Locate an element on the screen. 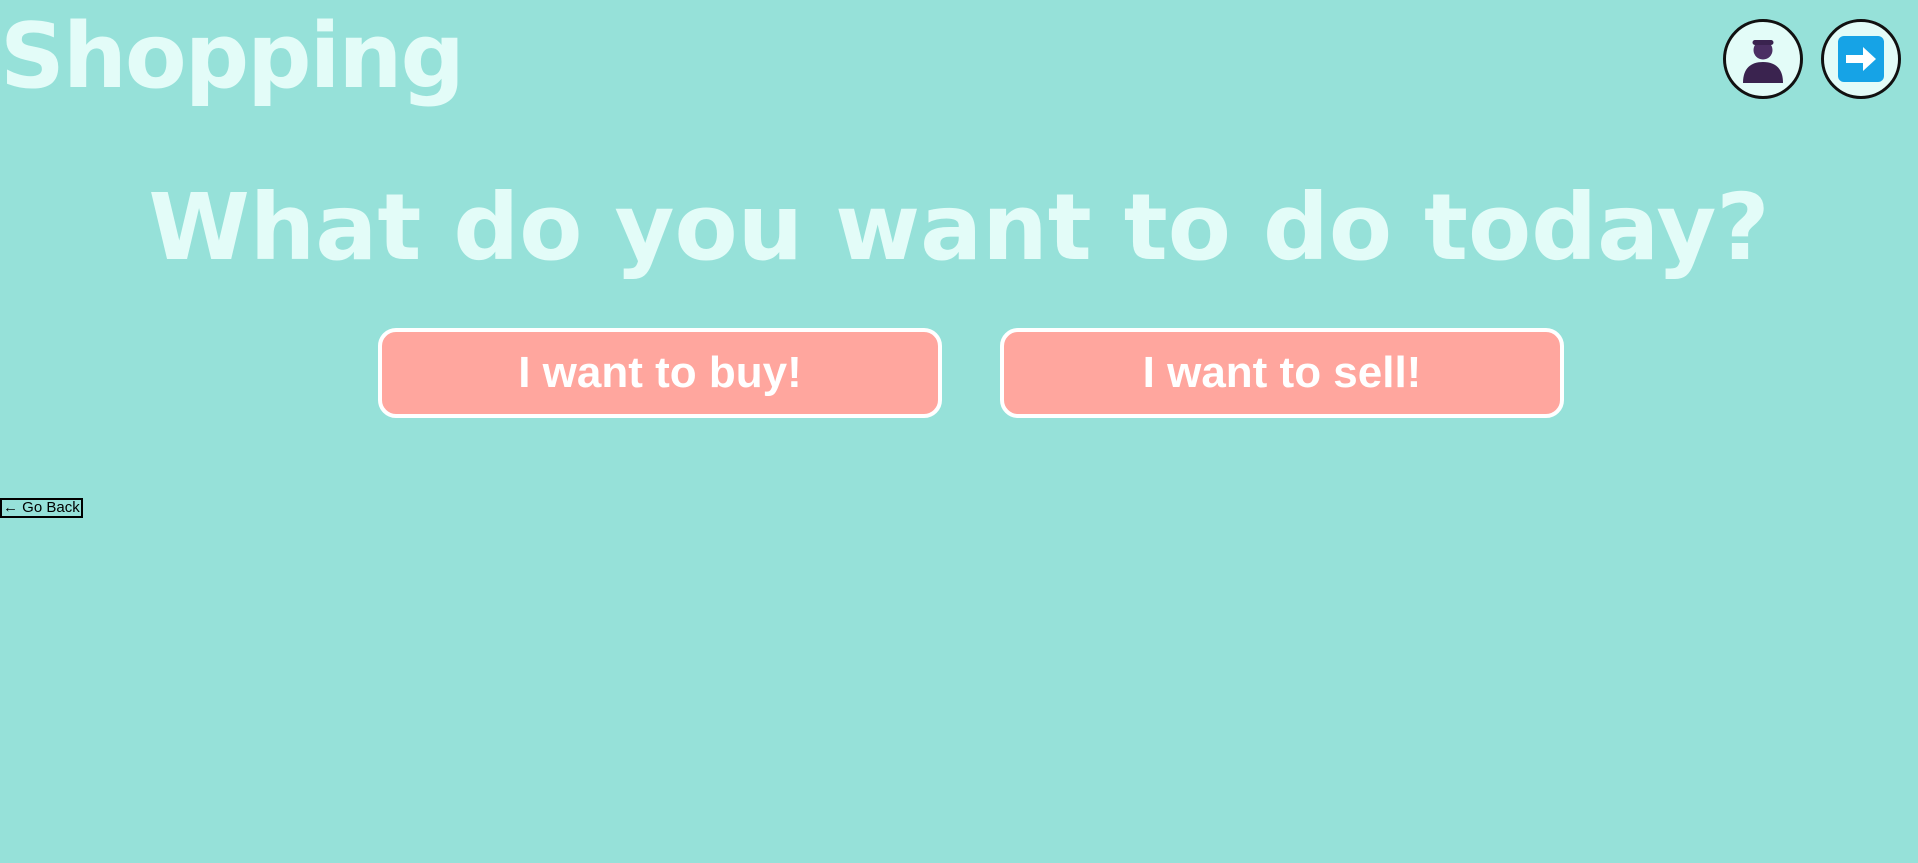  sell-button: I want to sell! is located at coordinates (1282, 373).